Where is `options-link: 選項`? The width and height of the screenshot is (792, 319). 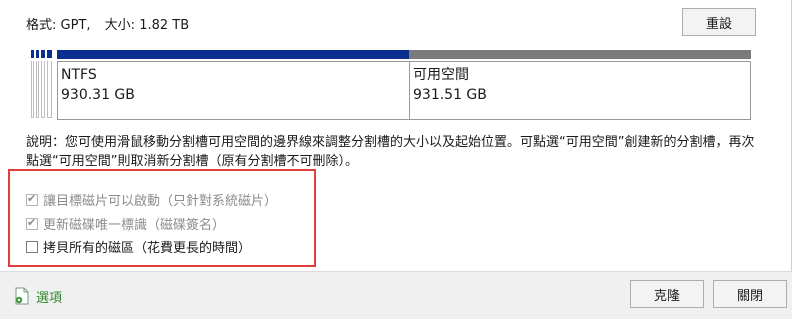
options-link: 選項 is located at coordinates (37, 296).